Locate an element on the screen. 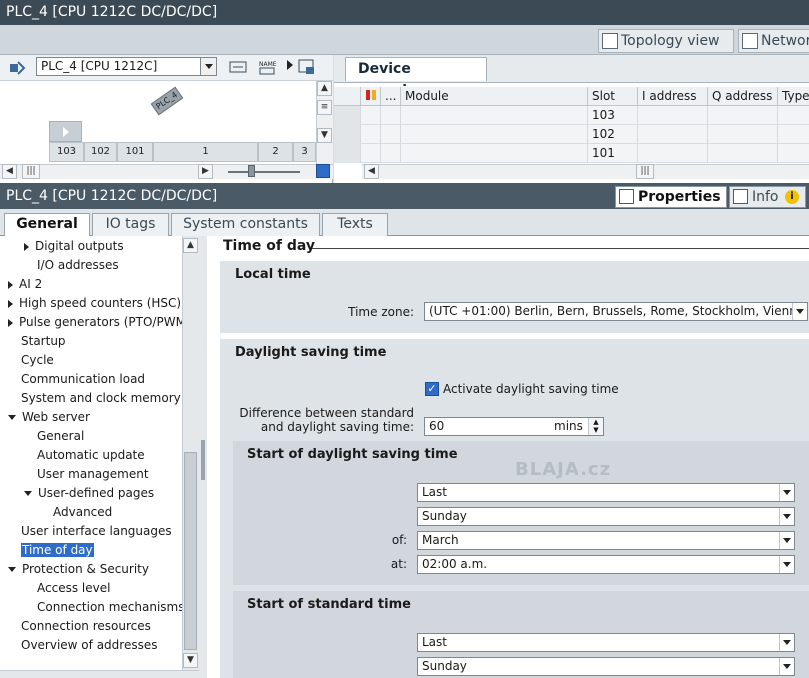 Image resolution: width=809 pixels, height=678 pixels. col-header-q-address: Q address is located at coordinates (743, 96).